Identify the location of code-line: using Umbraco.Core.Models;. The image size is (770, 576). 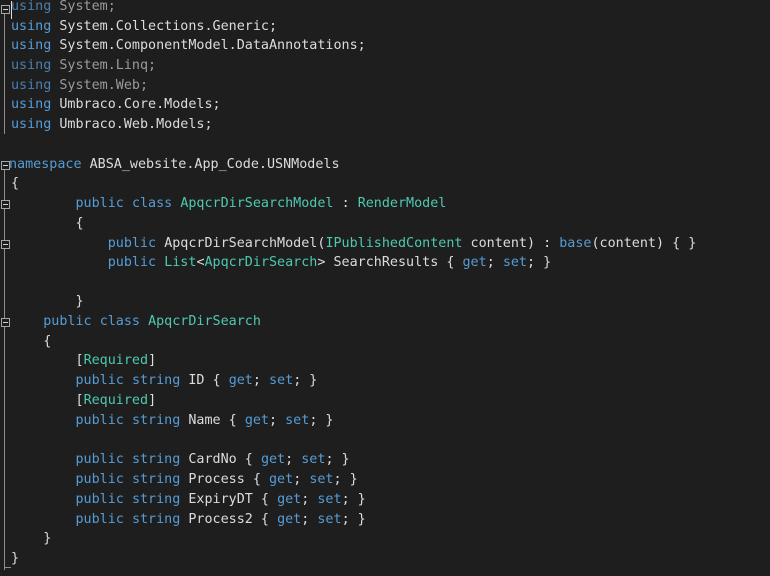
(116, 105).